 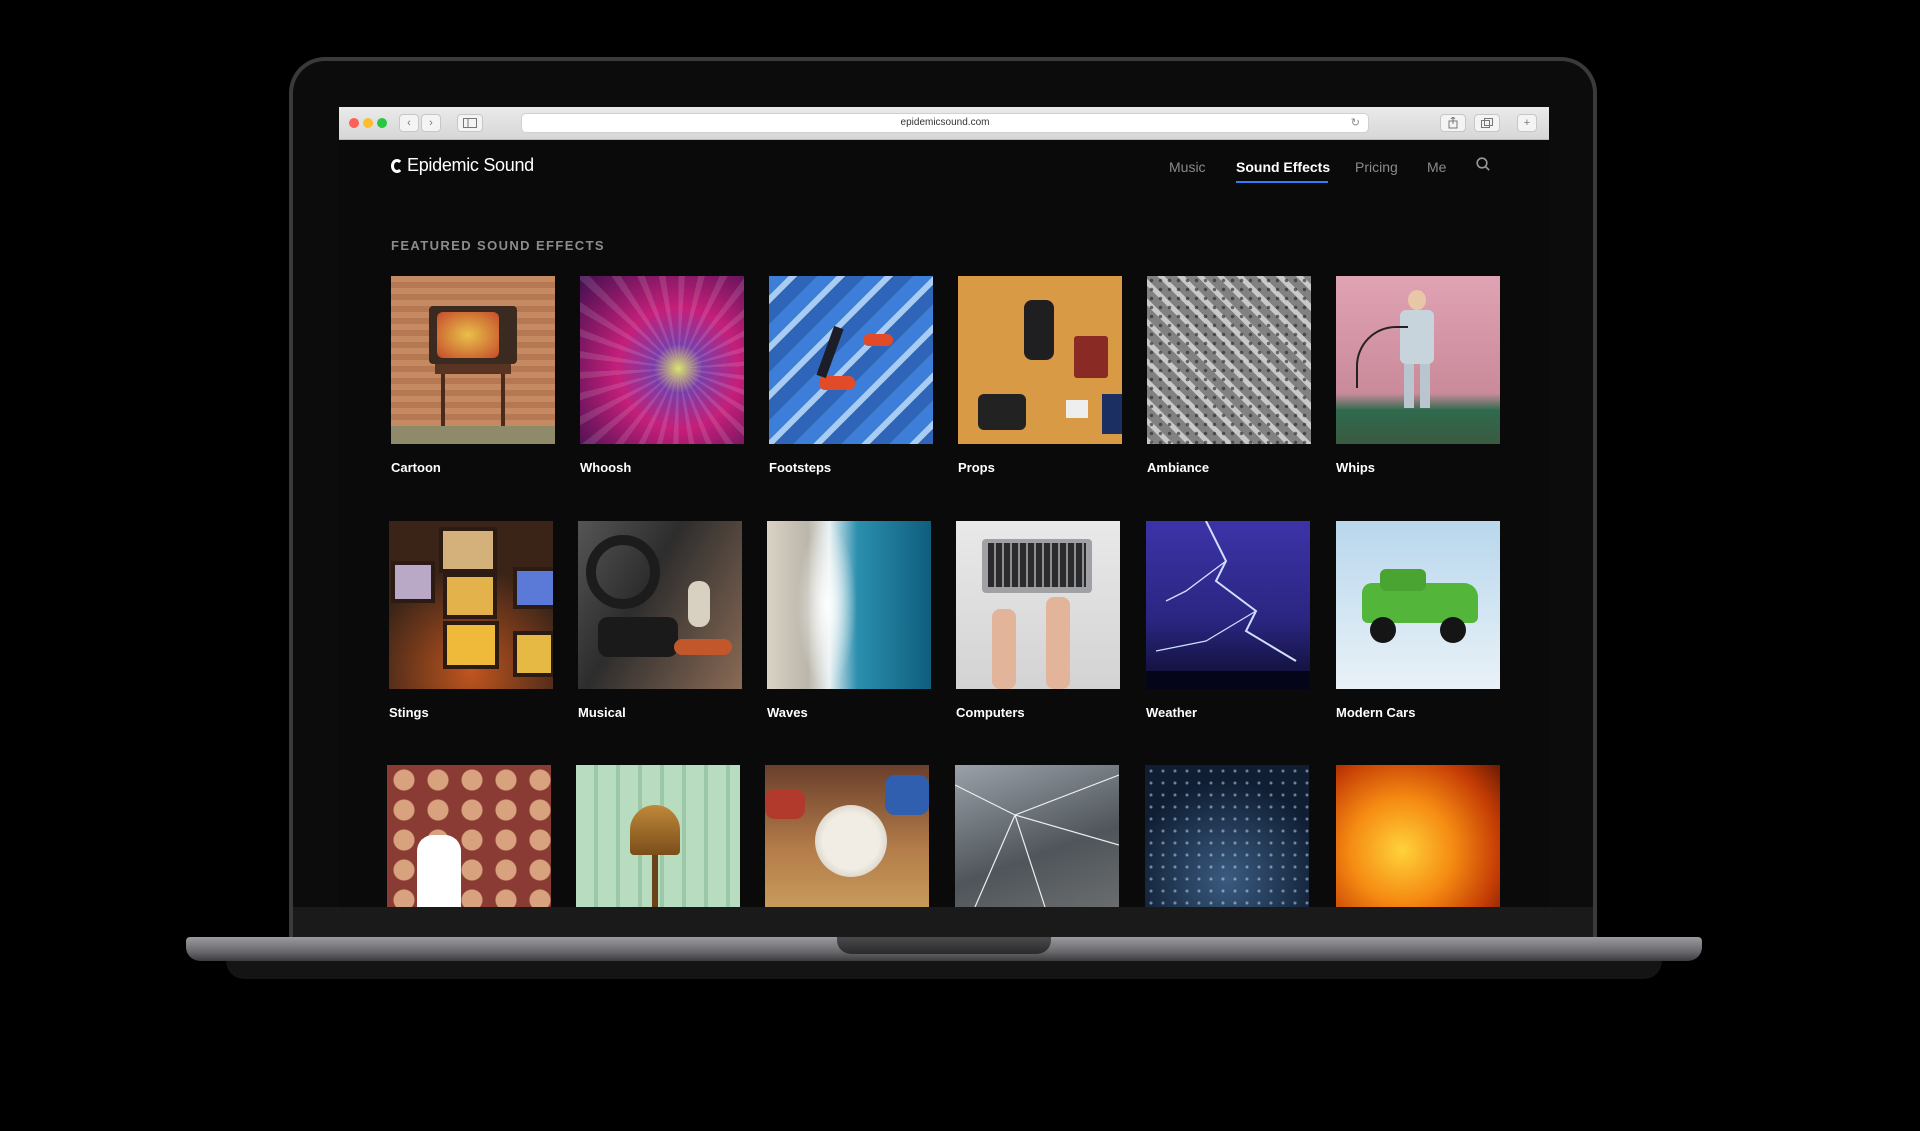 I want to click on cracked-glass-art, so click(x=1037, y=840).